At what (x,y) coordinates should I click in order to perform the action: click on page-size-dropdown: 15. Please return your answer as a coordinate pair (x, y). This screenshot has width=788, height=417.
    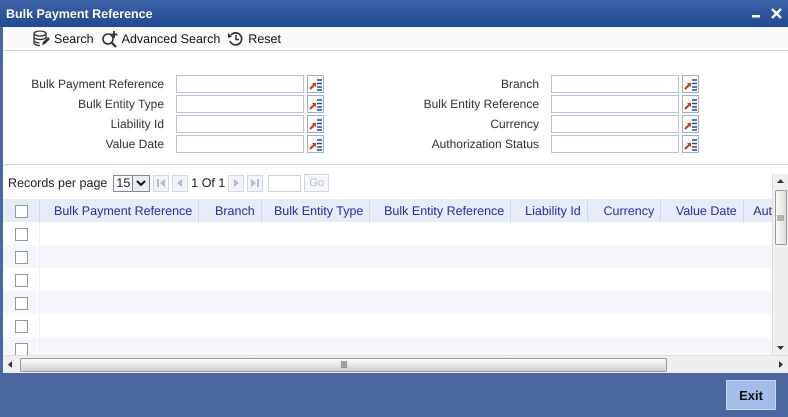
    Looking at the image, I should click on (131, 183).